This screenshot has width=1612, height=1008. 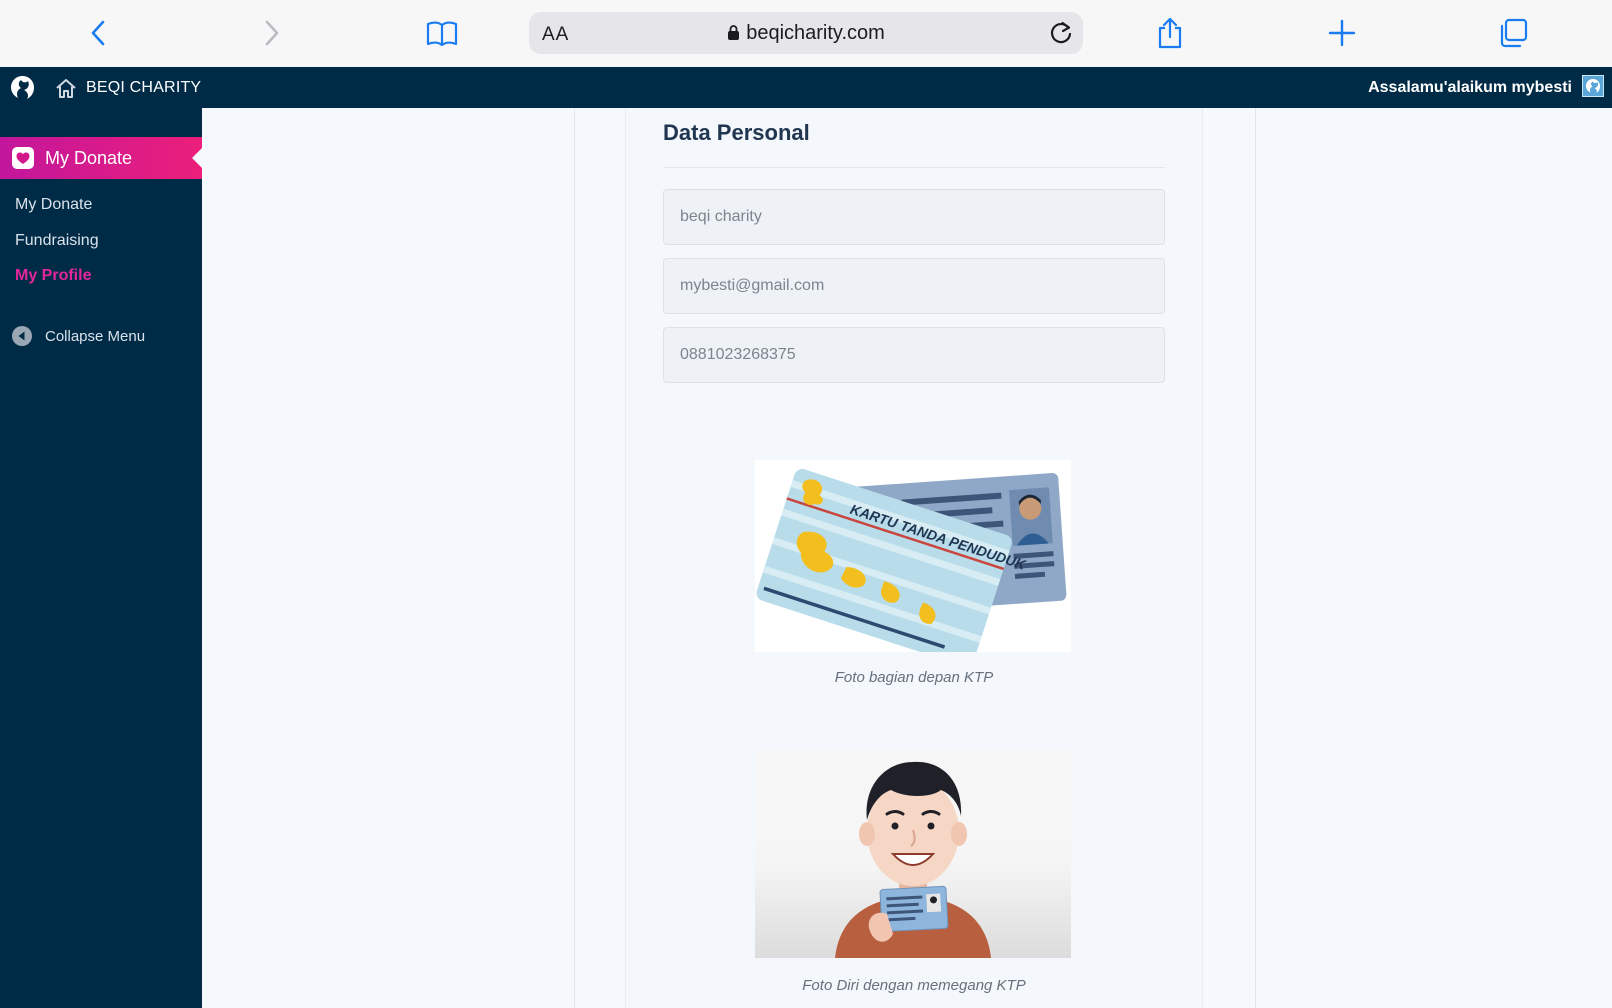 What do you see at coordinates (22, 87) in the screenshot?
I see `app-logo-icon` at bounding box center [22, 87].